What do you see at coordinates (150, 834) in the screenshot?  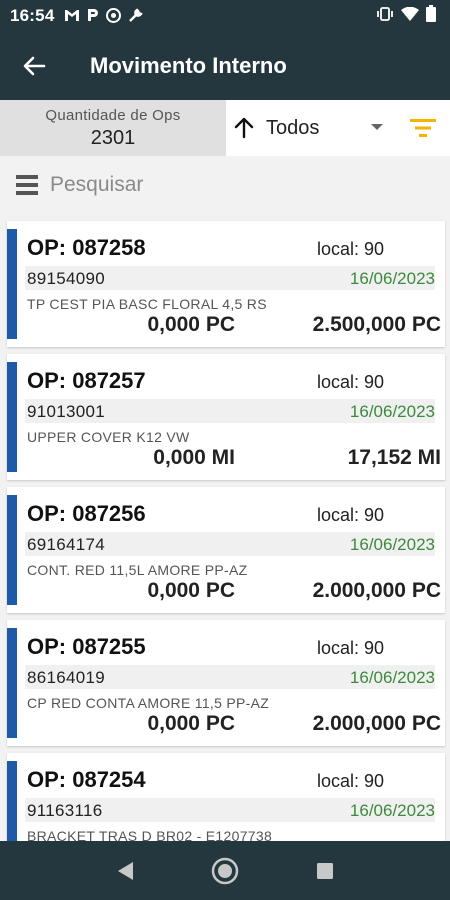 I see `product-description: BRACKET TRAS D BR02 - E1207738` at bounding box center [150, 834].